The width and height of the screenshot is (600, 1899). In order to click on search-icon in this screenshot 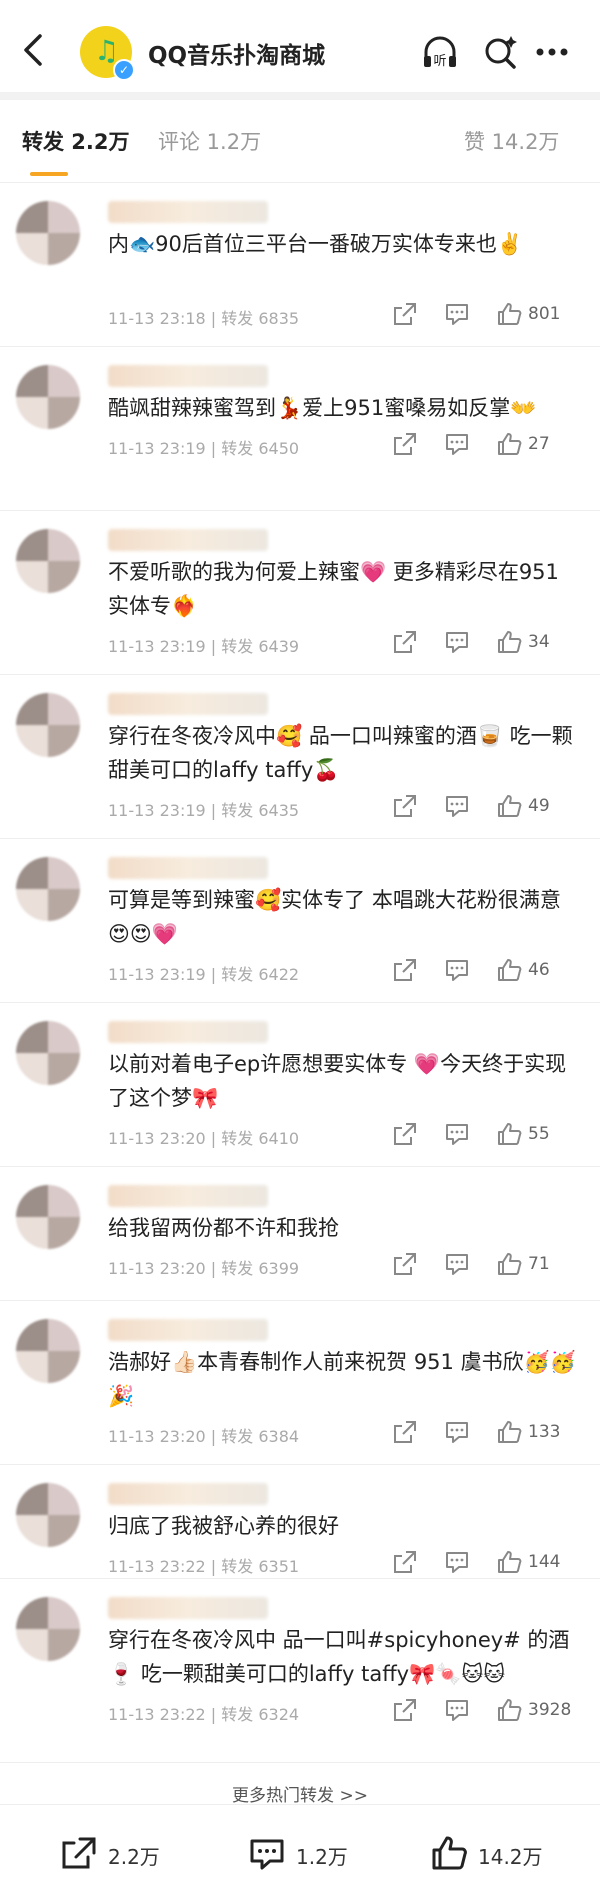, I will do `click(500, 52)`.